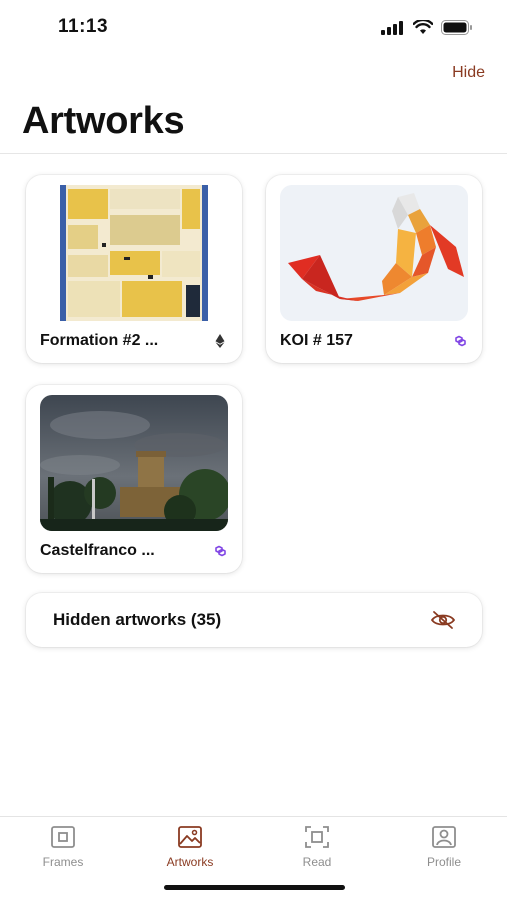 Image resolution: width=507 pixels, height=900 pixels. I want to click on divider, so click(253, 153).